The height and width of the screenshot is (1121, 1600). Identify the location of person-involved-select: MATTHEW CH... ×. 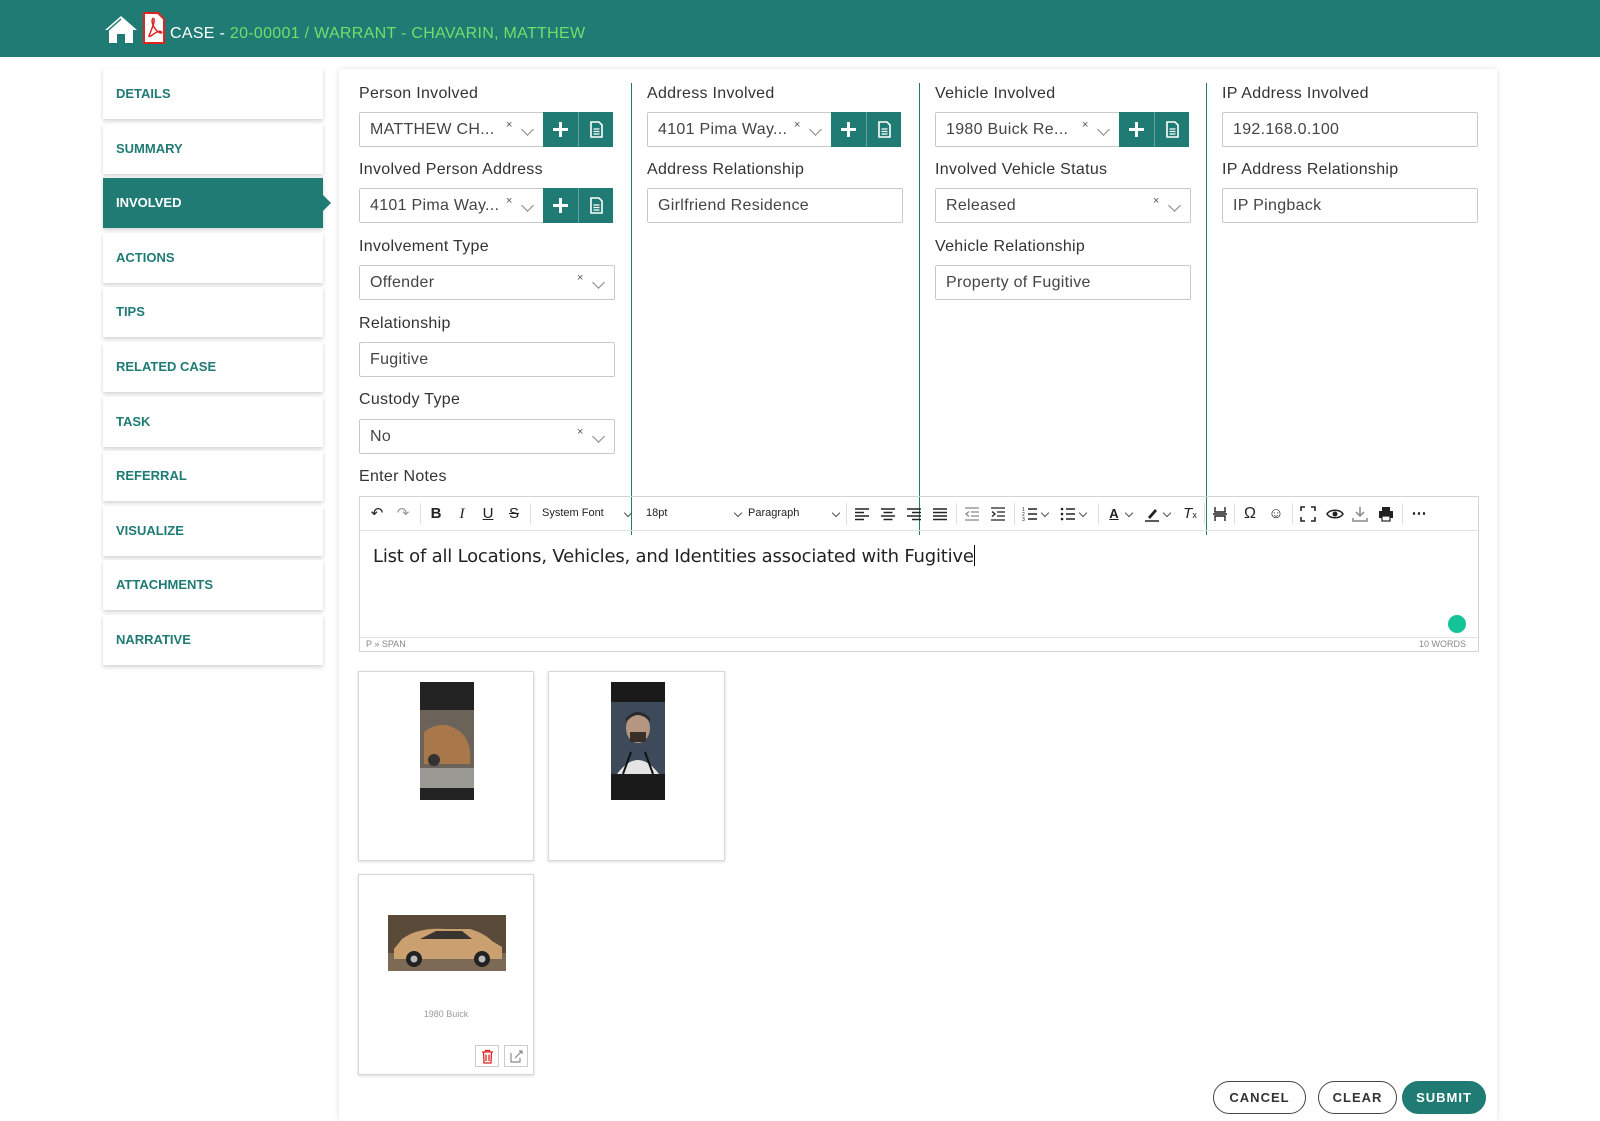
(452, 129).